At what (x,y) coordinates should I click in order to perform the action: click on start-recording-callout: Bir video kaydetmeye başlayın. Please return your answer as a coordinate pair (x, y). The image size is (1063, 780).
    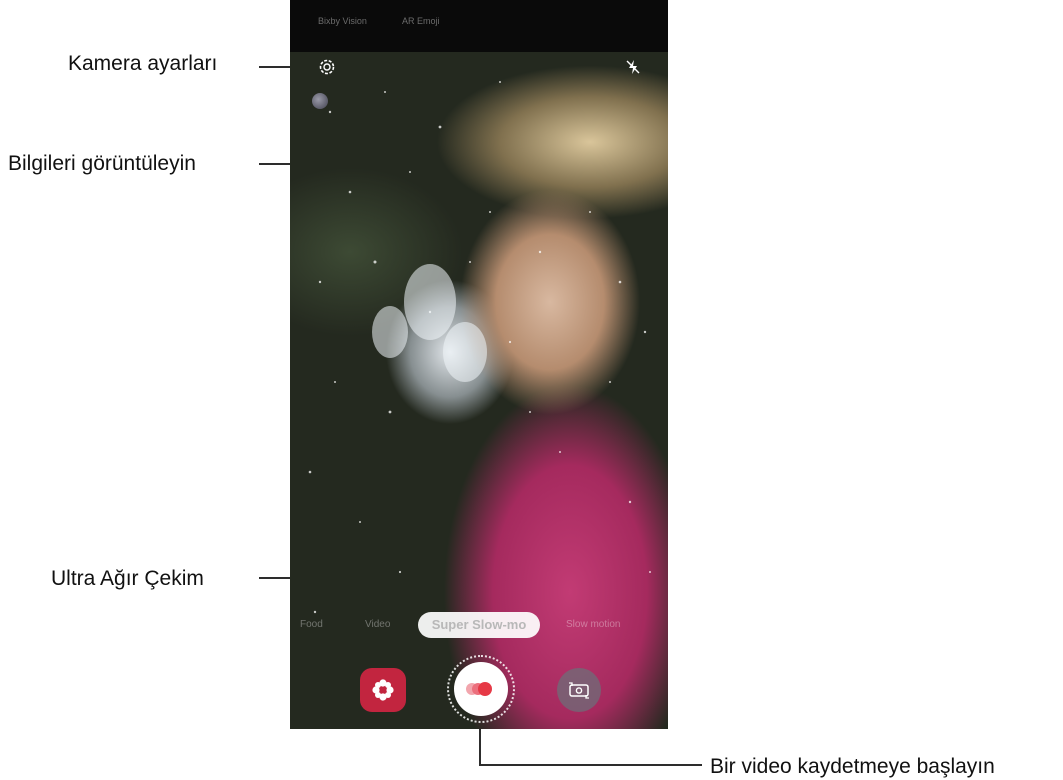
    Looking at the image, I should click on (852, 766).